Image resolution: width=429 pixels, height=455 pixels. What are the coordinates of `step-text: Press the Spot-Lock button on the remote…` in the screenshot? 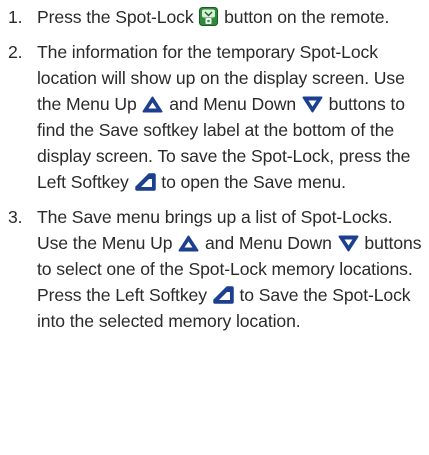 It's located at (230, 17).